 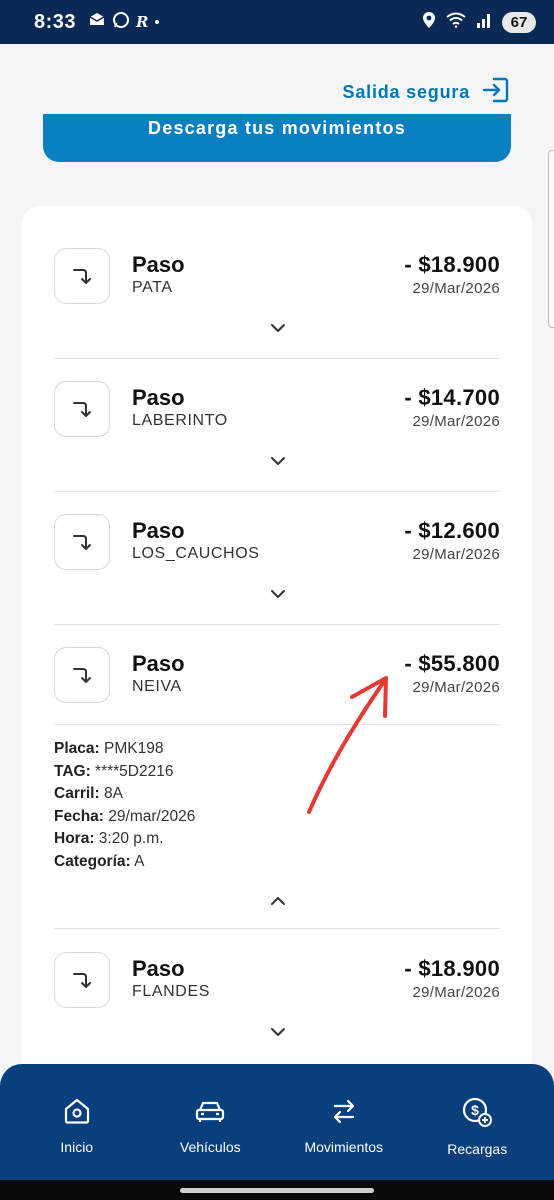 I want to click on header: Salida segura Descarga tus movimientos, so click(x=277, y=119).